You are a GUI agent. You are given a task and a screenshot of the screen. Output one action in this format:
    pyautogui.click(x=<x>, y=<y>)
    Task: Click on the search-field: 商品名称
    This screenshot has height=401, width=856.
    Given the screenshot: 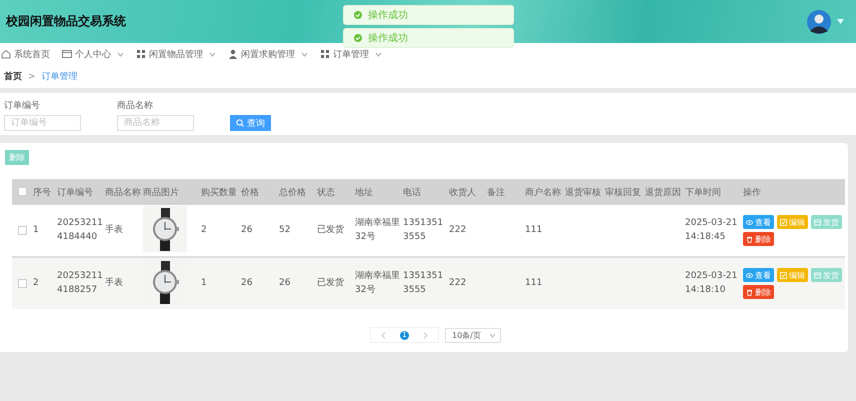 What is the action you would take?
    pyautogui.click(x=155, y=123)
    